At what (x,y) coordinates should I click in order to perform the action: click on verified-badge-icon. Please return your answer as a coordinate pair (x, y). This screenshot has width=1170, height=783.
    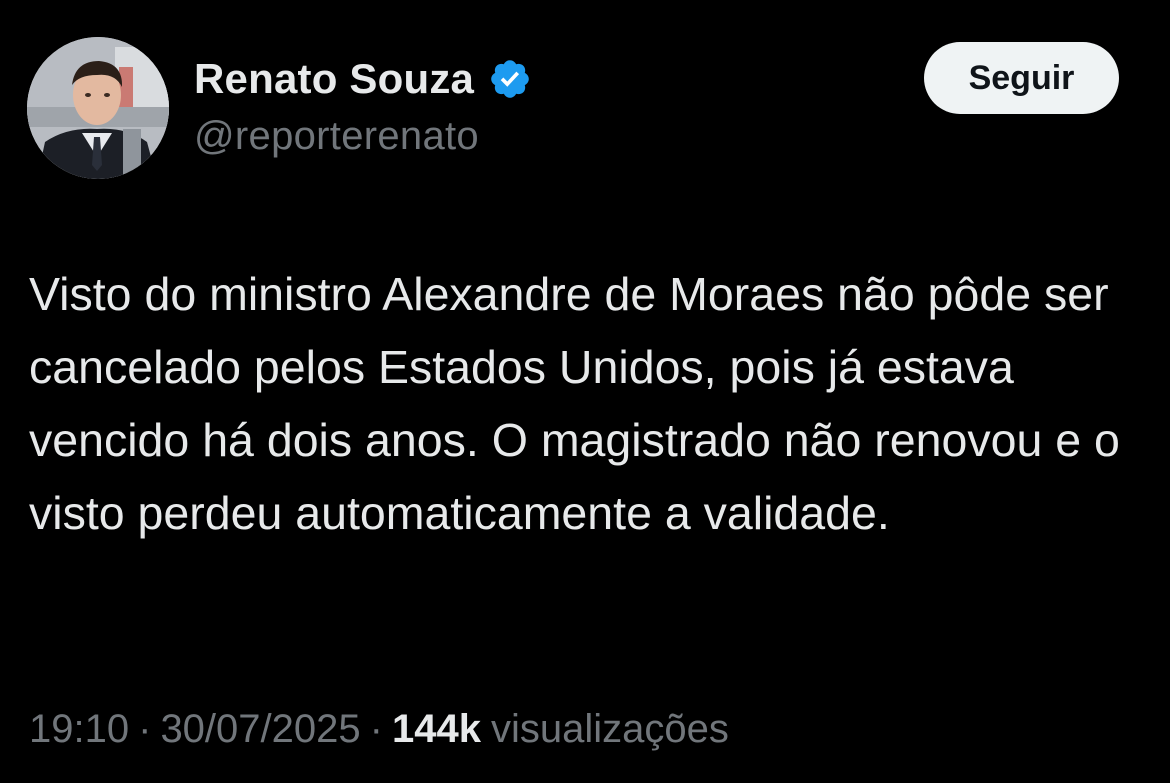
    Looking at the image, I should click on (510, 79).